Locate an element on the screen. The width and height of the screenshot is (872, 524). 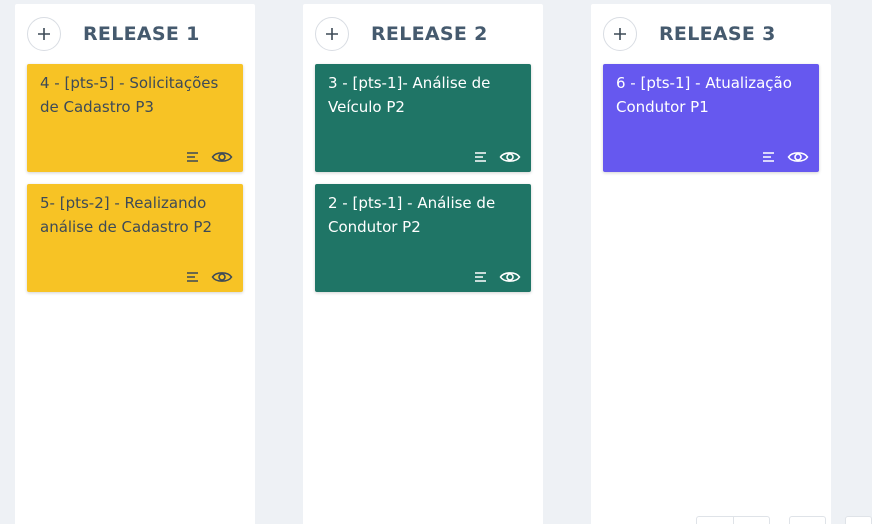
card-title: 2 - [pts-1] - Análise de Condutor P2 is located at coordinates (412, 215).